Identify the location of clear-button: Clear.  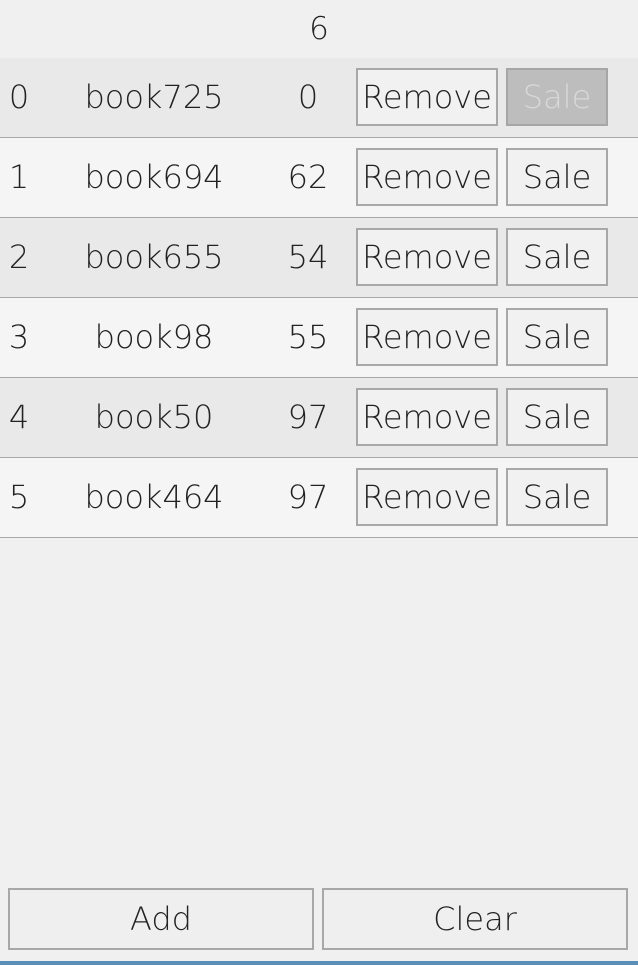
(475, 919).